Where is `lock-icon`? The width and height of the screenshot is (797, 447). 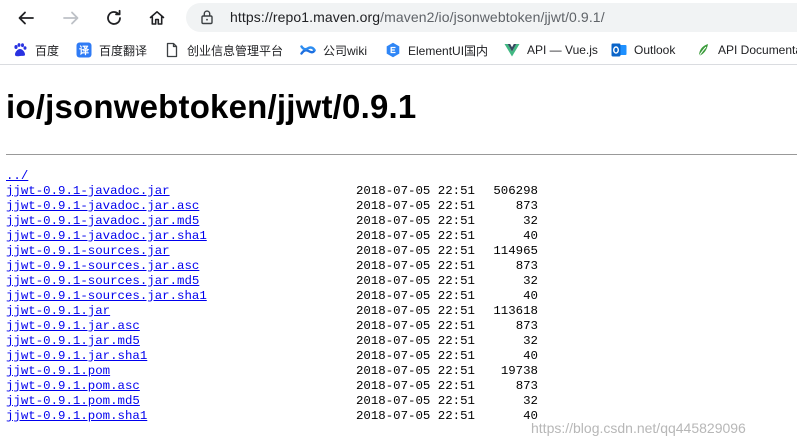 lock-icon is located at coordinates (207, 17).